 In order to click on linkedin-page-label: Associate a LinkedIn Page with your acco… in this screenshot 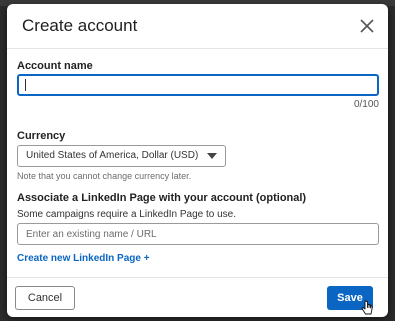, I will do `click(162, 198)`.